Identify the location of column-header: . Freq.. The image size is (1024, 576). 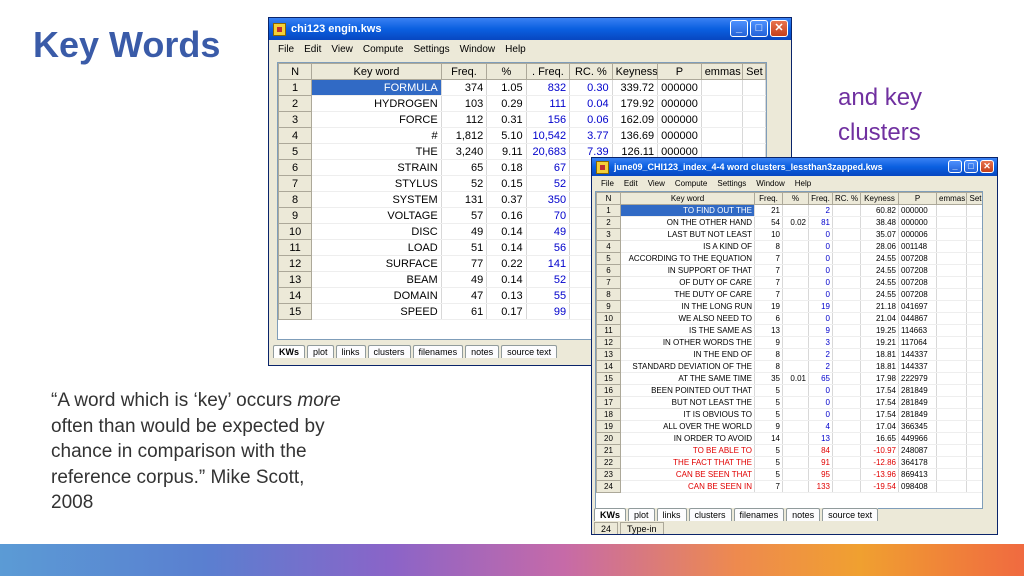
(548, 71).